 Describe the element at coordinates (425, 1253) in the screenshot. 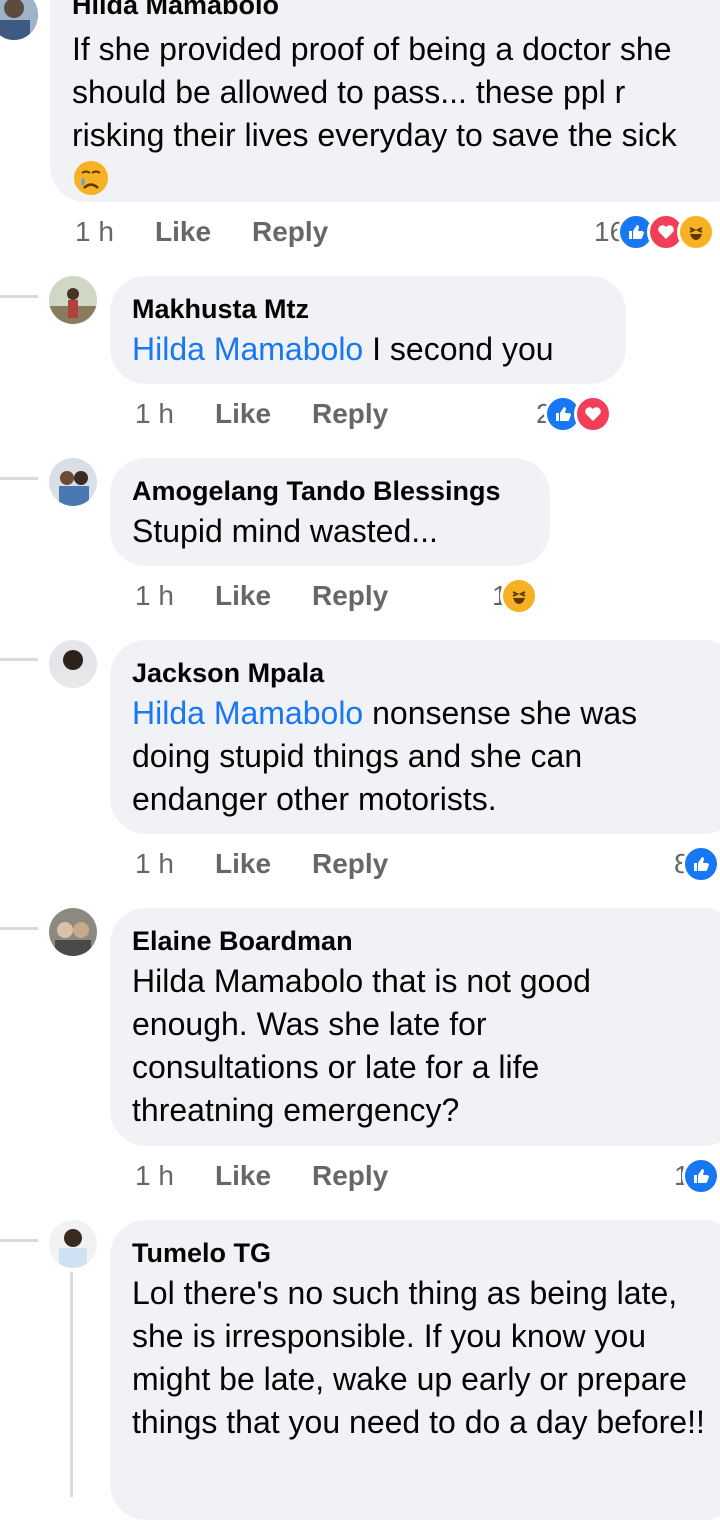

I see `comment-author: Tumelo TG` at that location.